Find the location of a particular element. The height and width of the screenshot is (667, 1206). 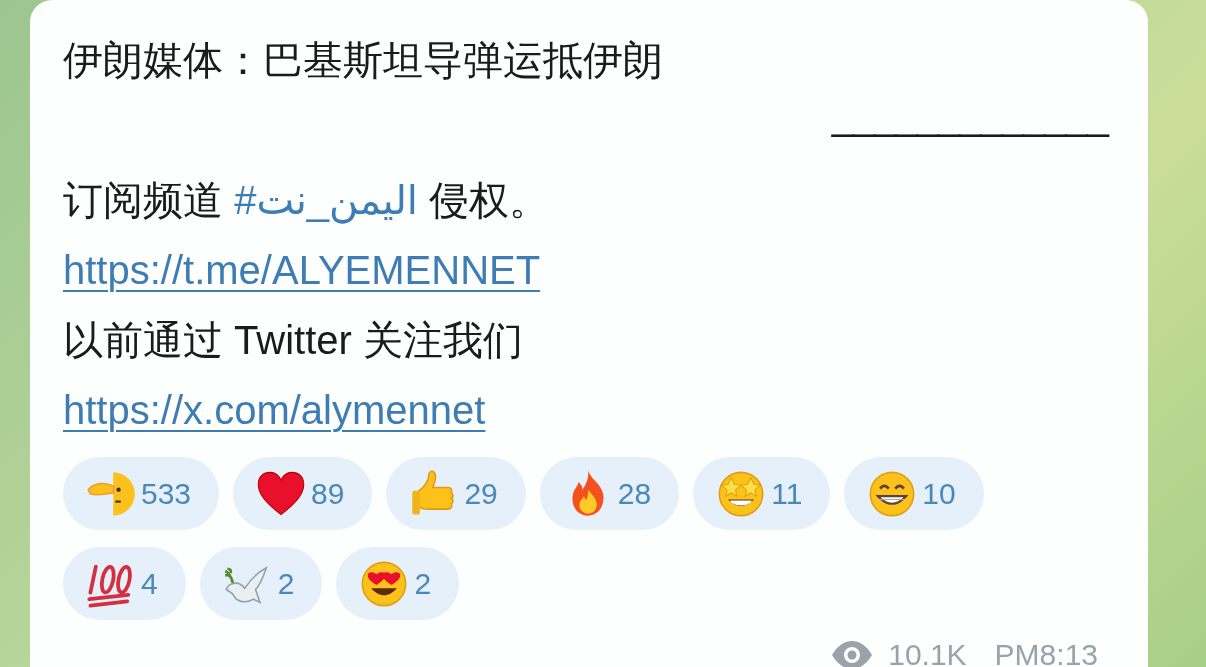

reaction-button: 4 is located at coordinates (124, 583).